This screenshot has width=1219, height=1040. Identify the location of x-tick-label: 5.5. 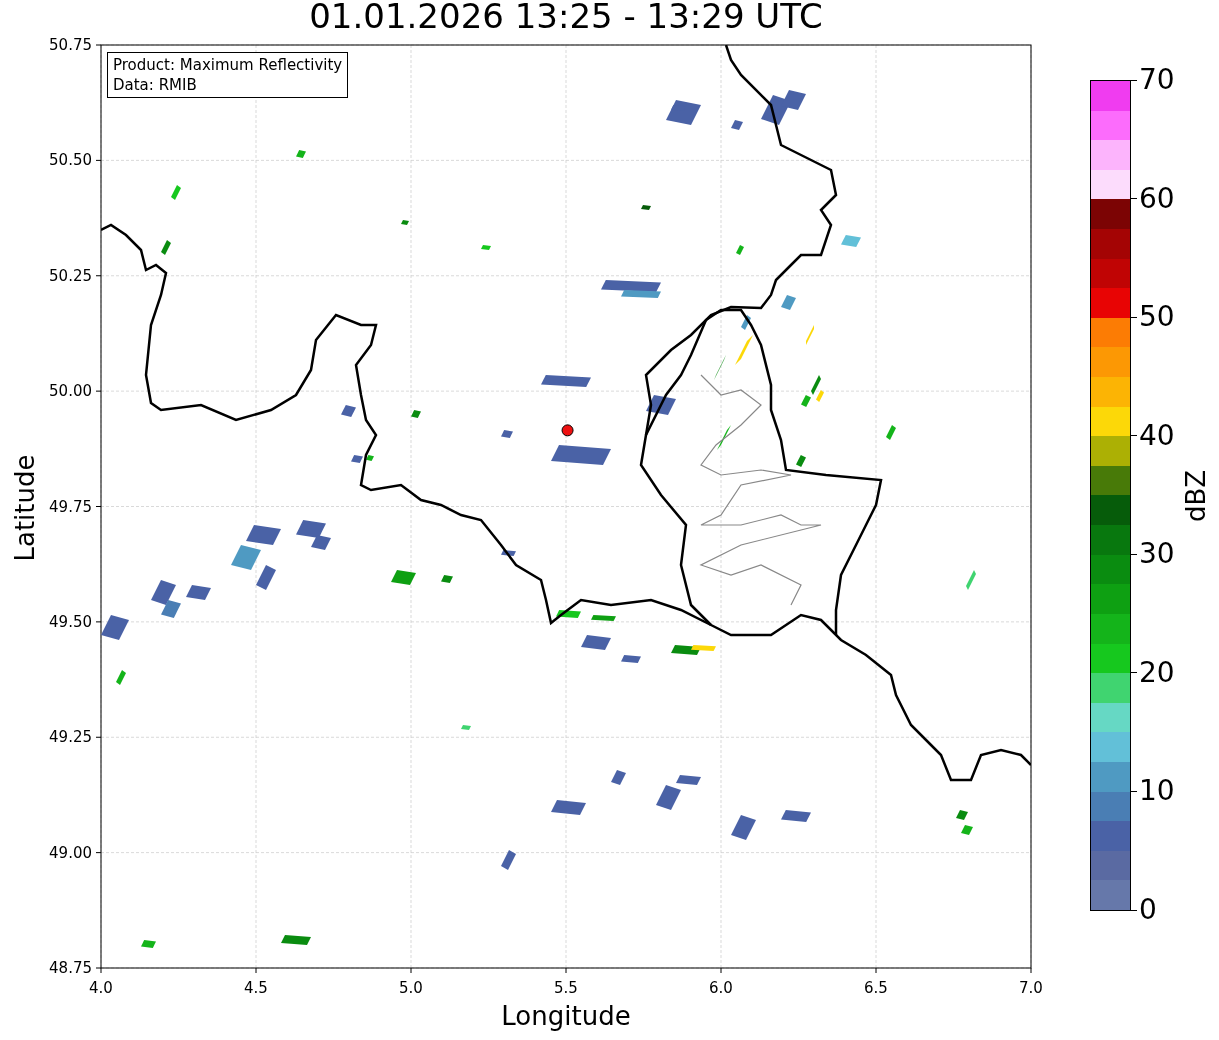
(566, 988).